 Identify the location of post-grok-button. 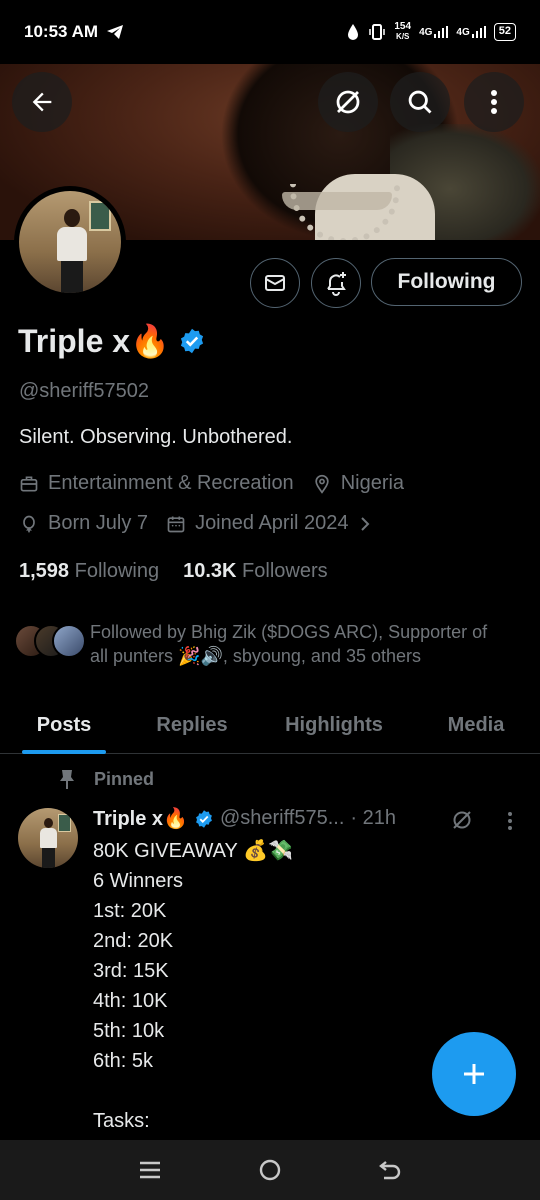
(462, 820).